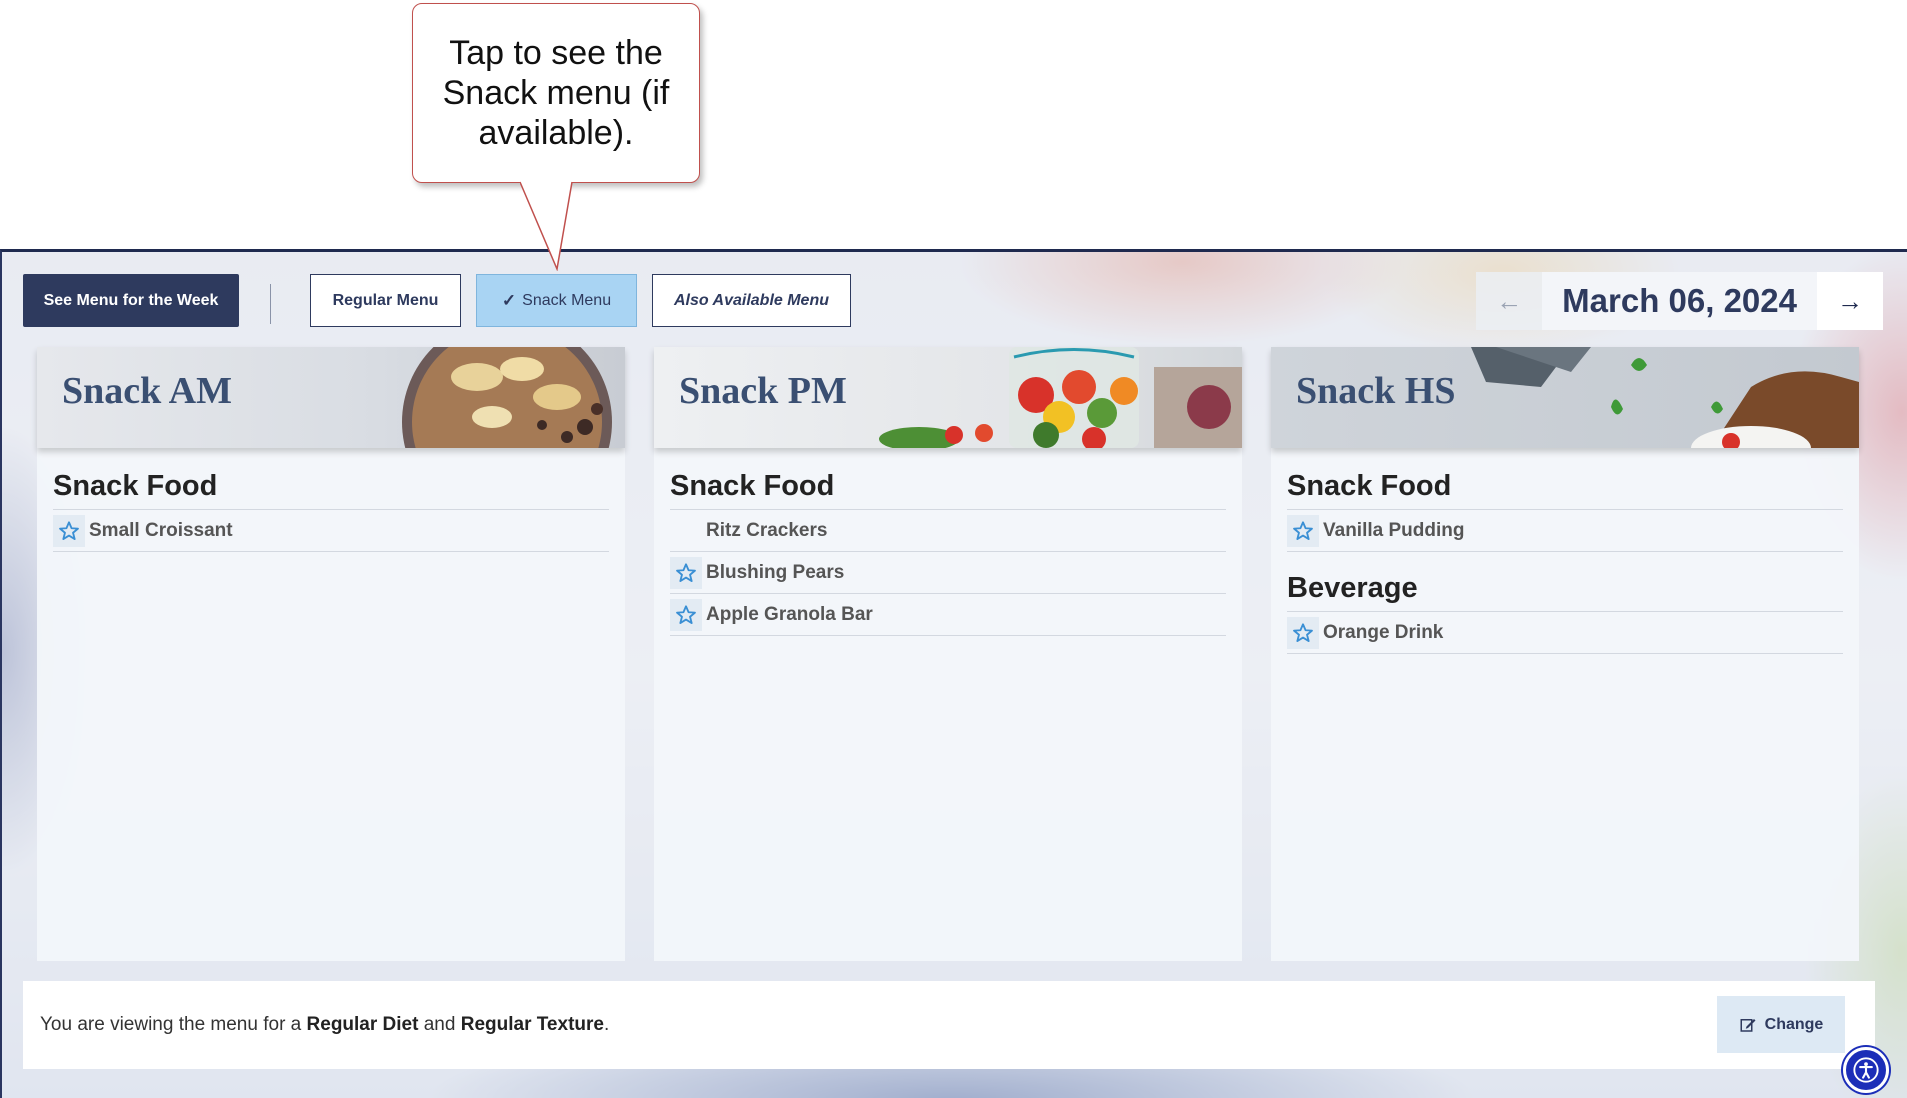  Describe the element at coordinates (1394, 530) in the screenshot. I see `menu-item-name: Vanilla Pudding` at that location.